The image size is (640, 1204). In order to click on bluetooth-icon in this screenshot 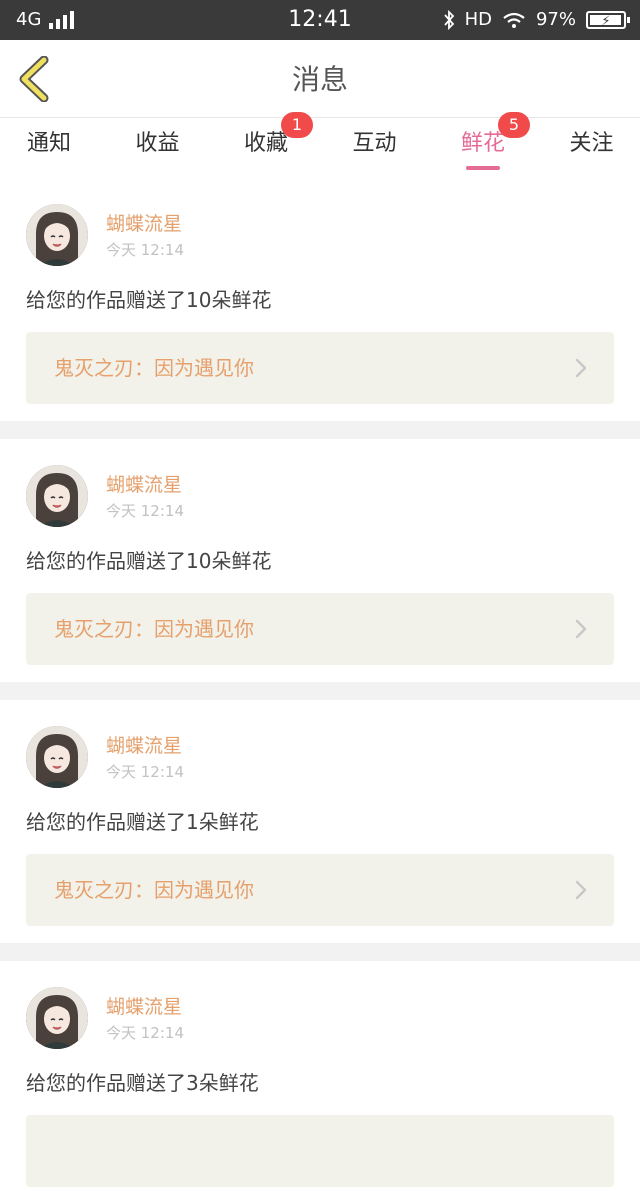, I will do `click(449, 20)`.